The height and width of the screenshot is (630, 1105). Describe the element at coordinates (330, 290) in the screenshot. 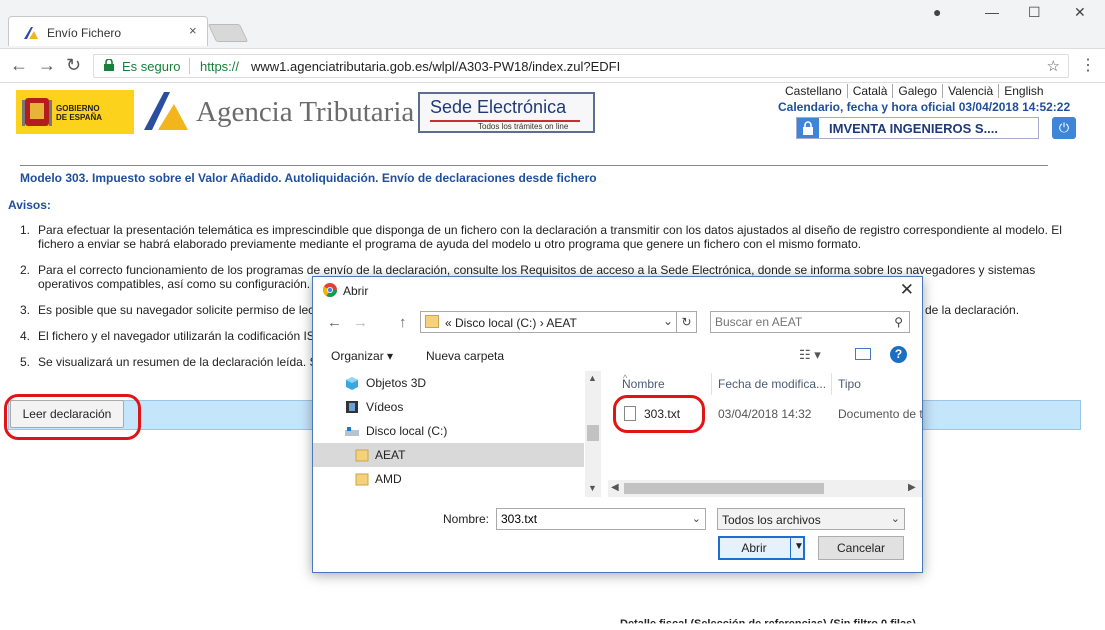

I see `chrome-icon` at that location.